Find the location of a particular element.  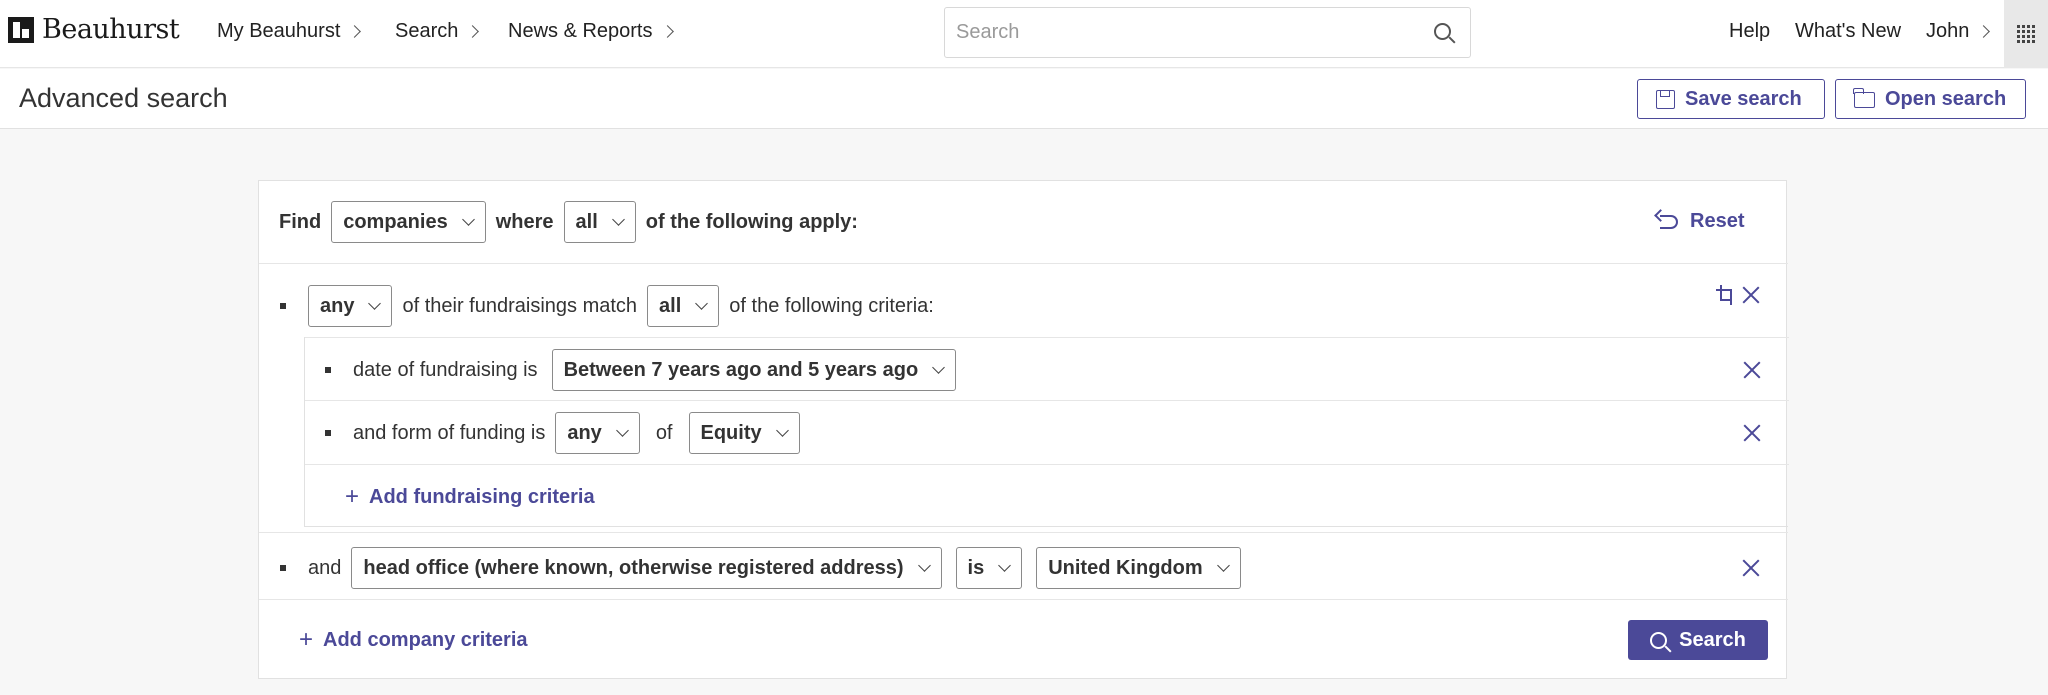

open-search-button: Open search is located at coordinates (1930, 99).